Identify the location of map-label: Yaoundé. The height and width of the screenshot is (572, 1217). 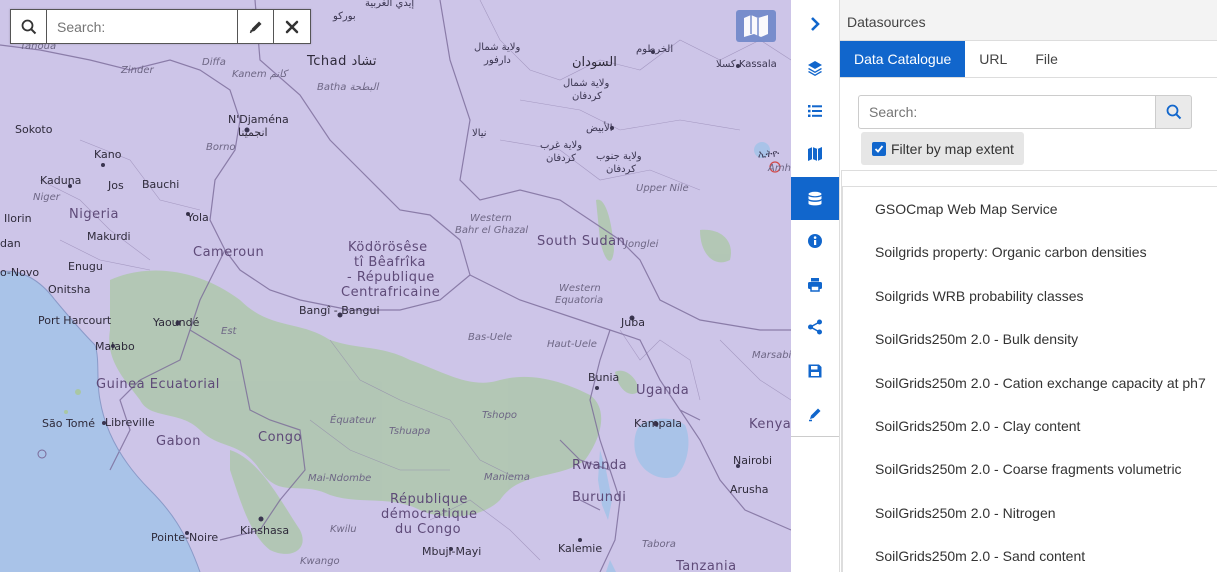
(176, 322).